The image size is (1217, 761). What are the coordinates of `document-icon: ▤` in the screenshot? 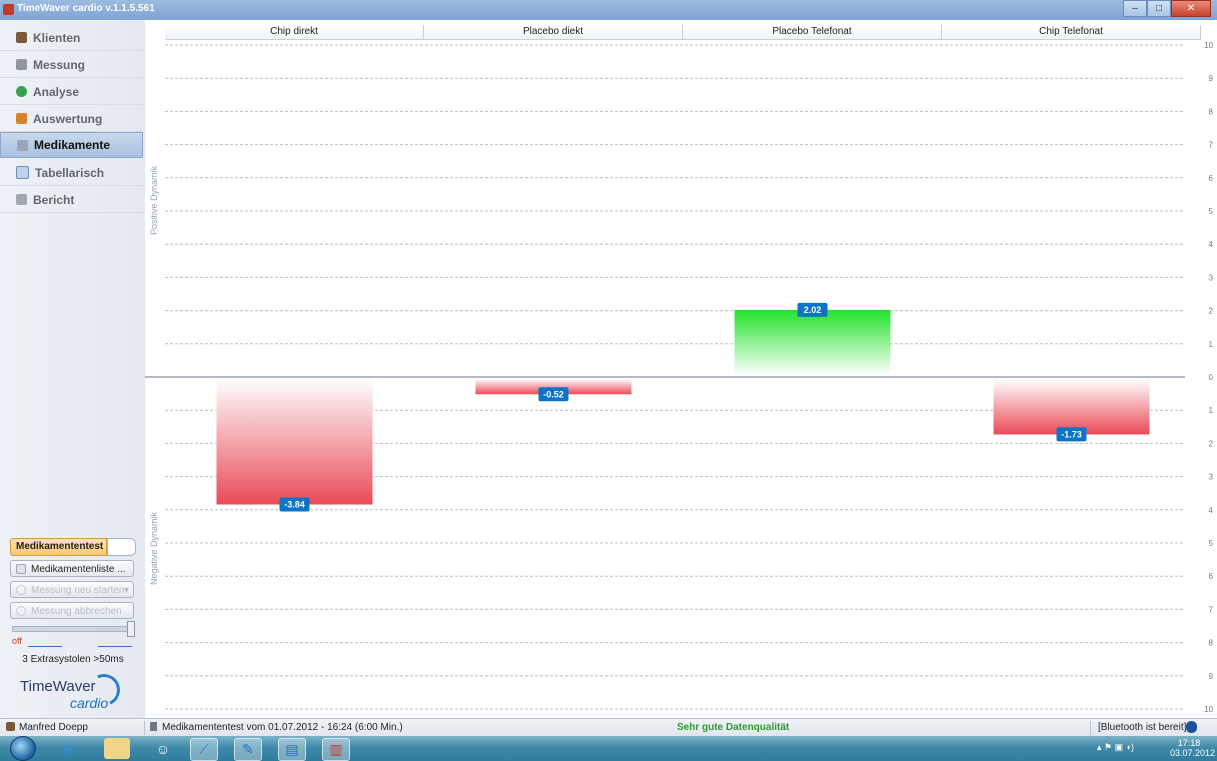 It's located at (292, 749).